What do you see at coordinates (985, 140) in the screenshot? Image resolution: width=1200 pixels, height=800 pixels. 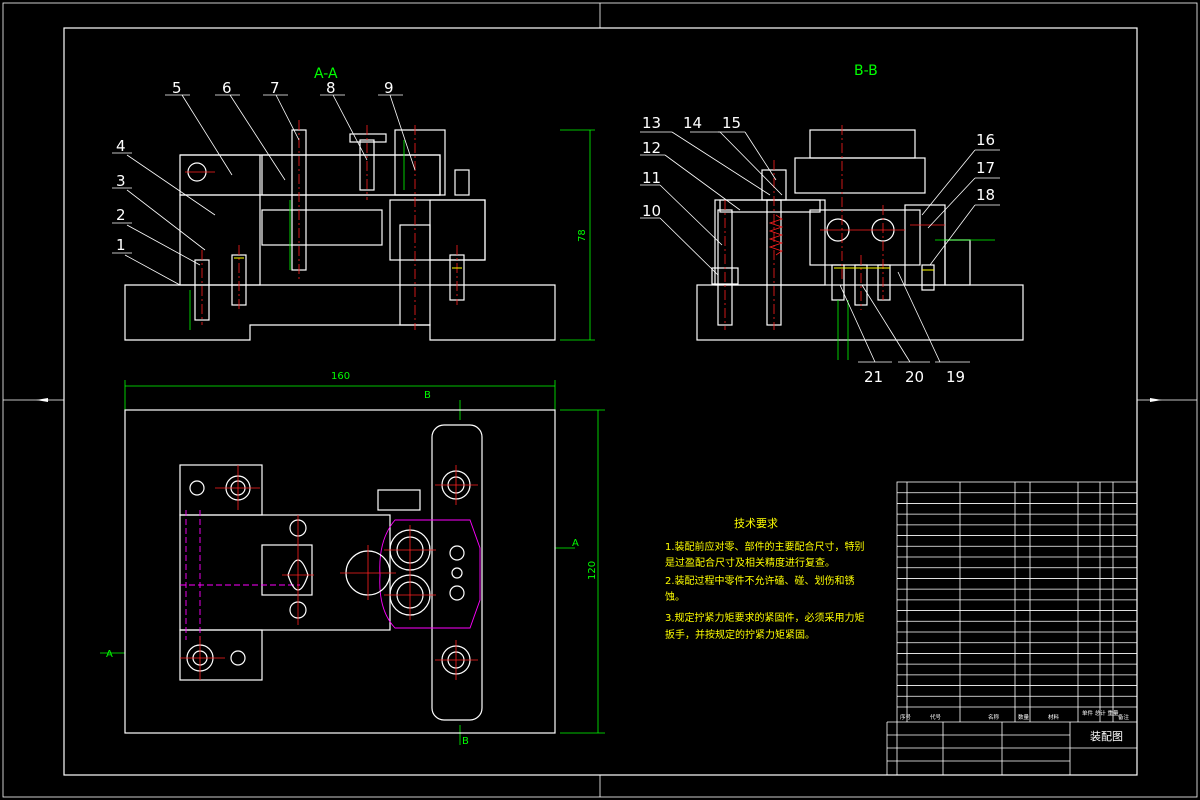 I see `balloon-16: 16` at bounding box center [985, 140].